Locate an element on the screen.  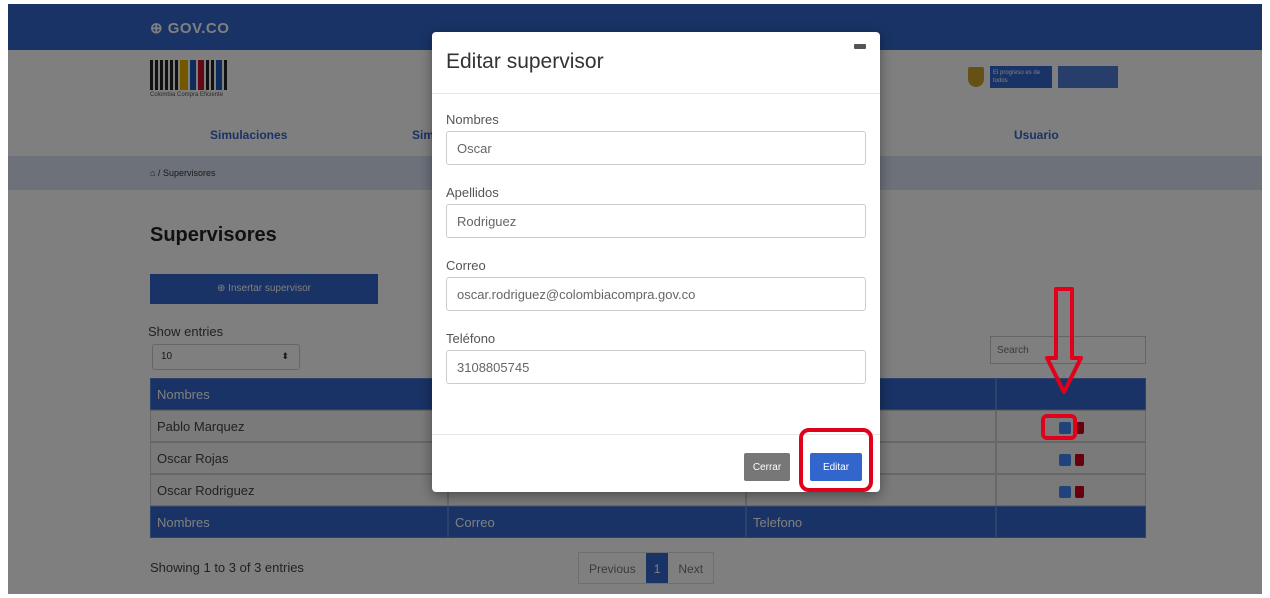
telefono-input is located at coordinates (656, 367).